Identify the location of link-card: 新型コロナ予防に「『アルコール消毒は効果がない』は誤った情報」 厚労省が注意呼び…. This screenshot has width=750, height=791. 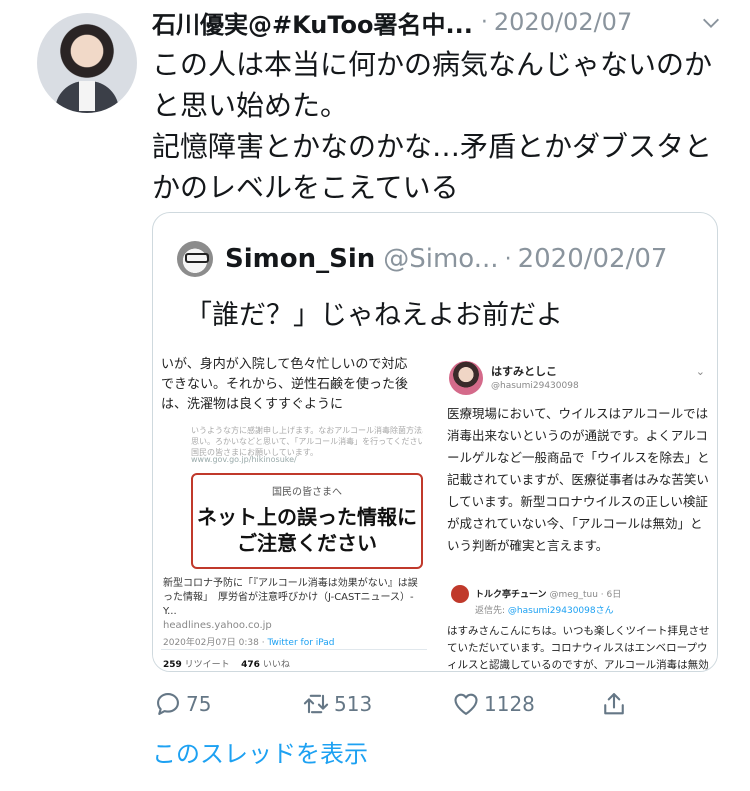
(294, 605).